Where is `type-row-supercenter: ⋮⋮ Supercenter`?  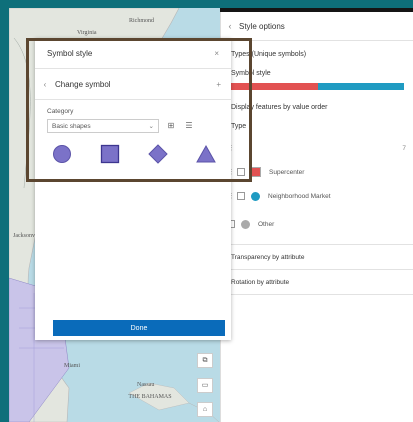
type-row-supercenter: ⋮⋮ Supercenter is located at coordinates (317, 172).